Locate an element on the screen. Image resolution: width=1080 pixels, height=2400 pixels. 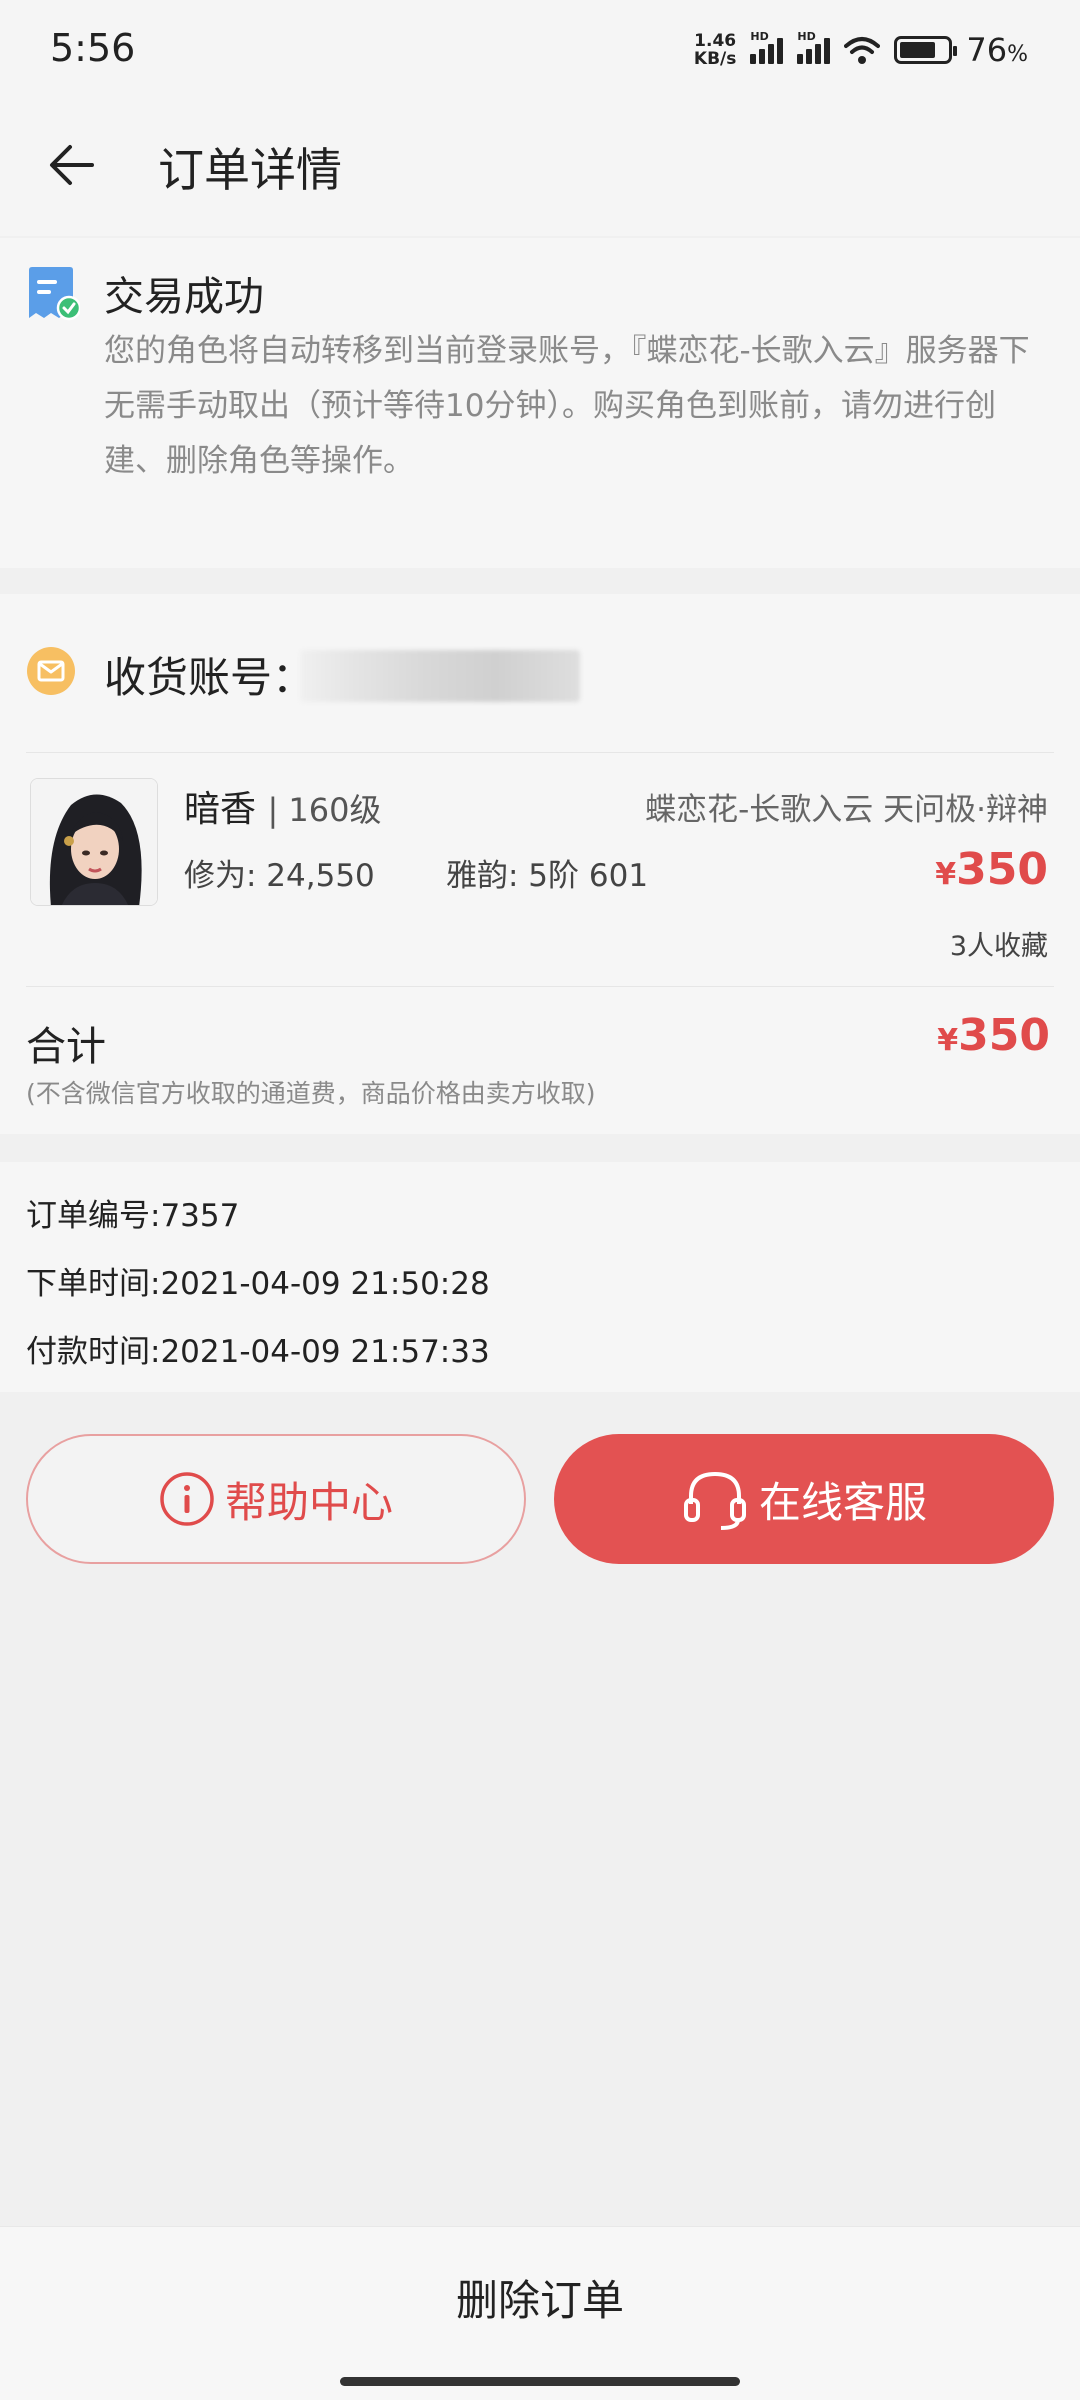
favorite-count: 3人收藏 is located at coordinates (998, 946).